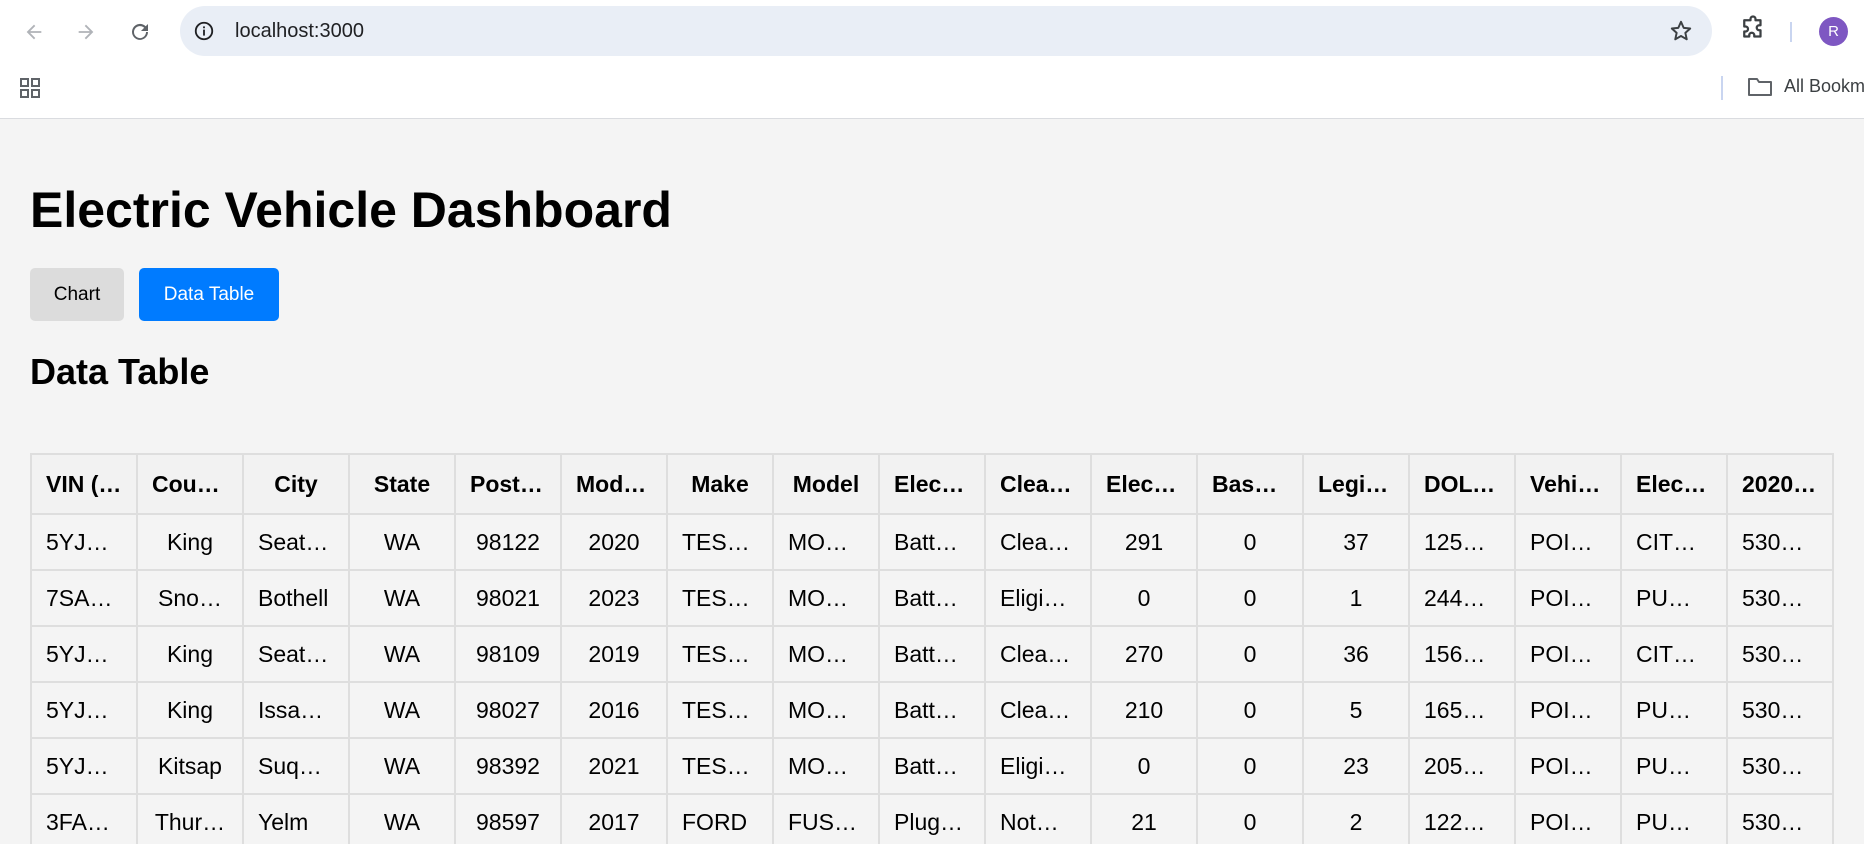  Describe the element at coordinates (508, 818) in the screenshot. I see `table-cell: 98597` at that location.